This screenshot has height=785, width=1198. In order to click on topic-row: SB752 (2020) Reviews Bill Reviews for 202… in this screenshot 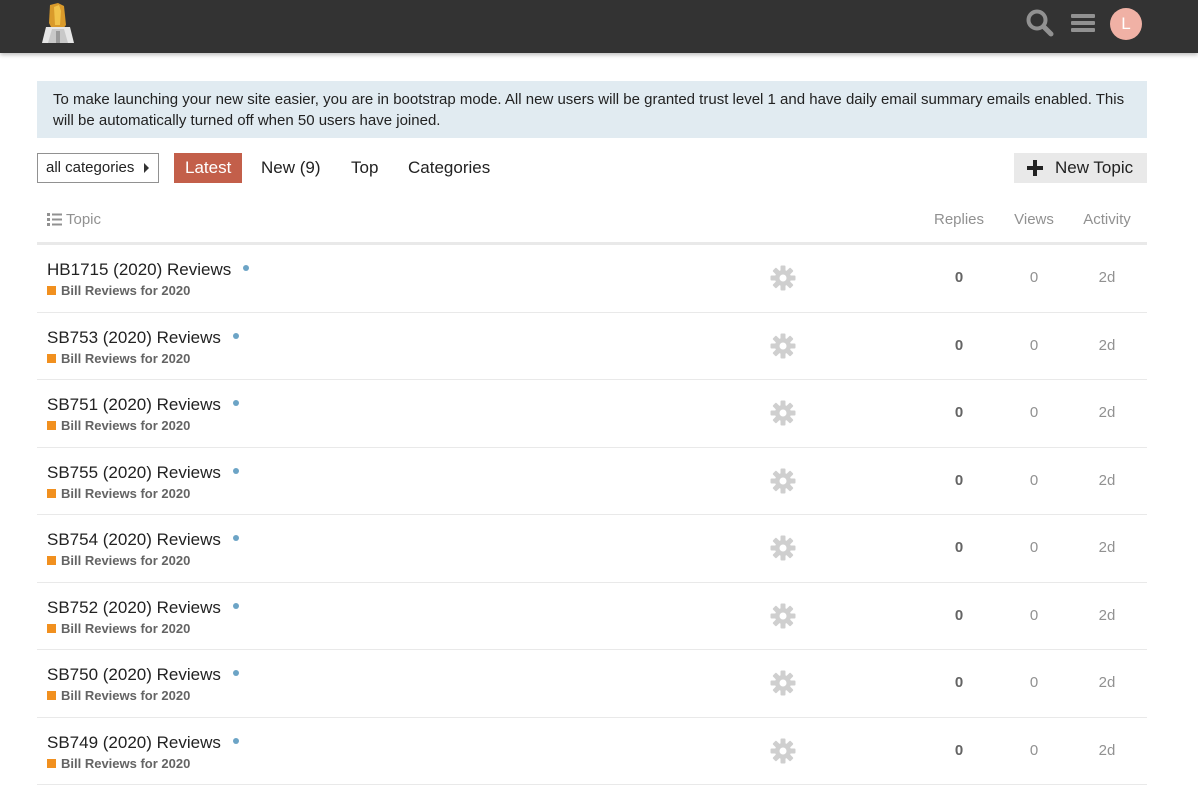, I will do `click(592, 617)`.